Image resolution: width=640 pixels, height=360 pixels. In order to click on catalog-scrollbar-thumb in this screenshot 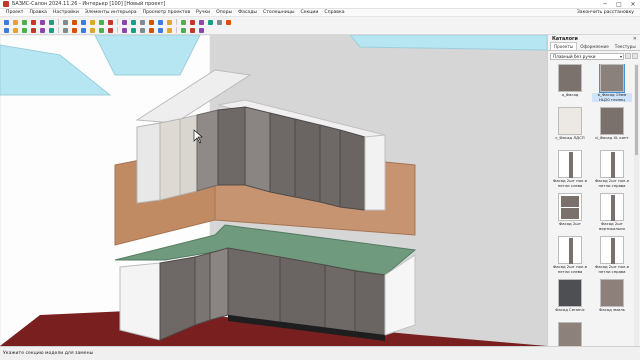, I will do `click(636, 110)`.